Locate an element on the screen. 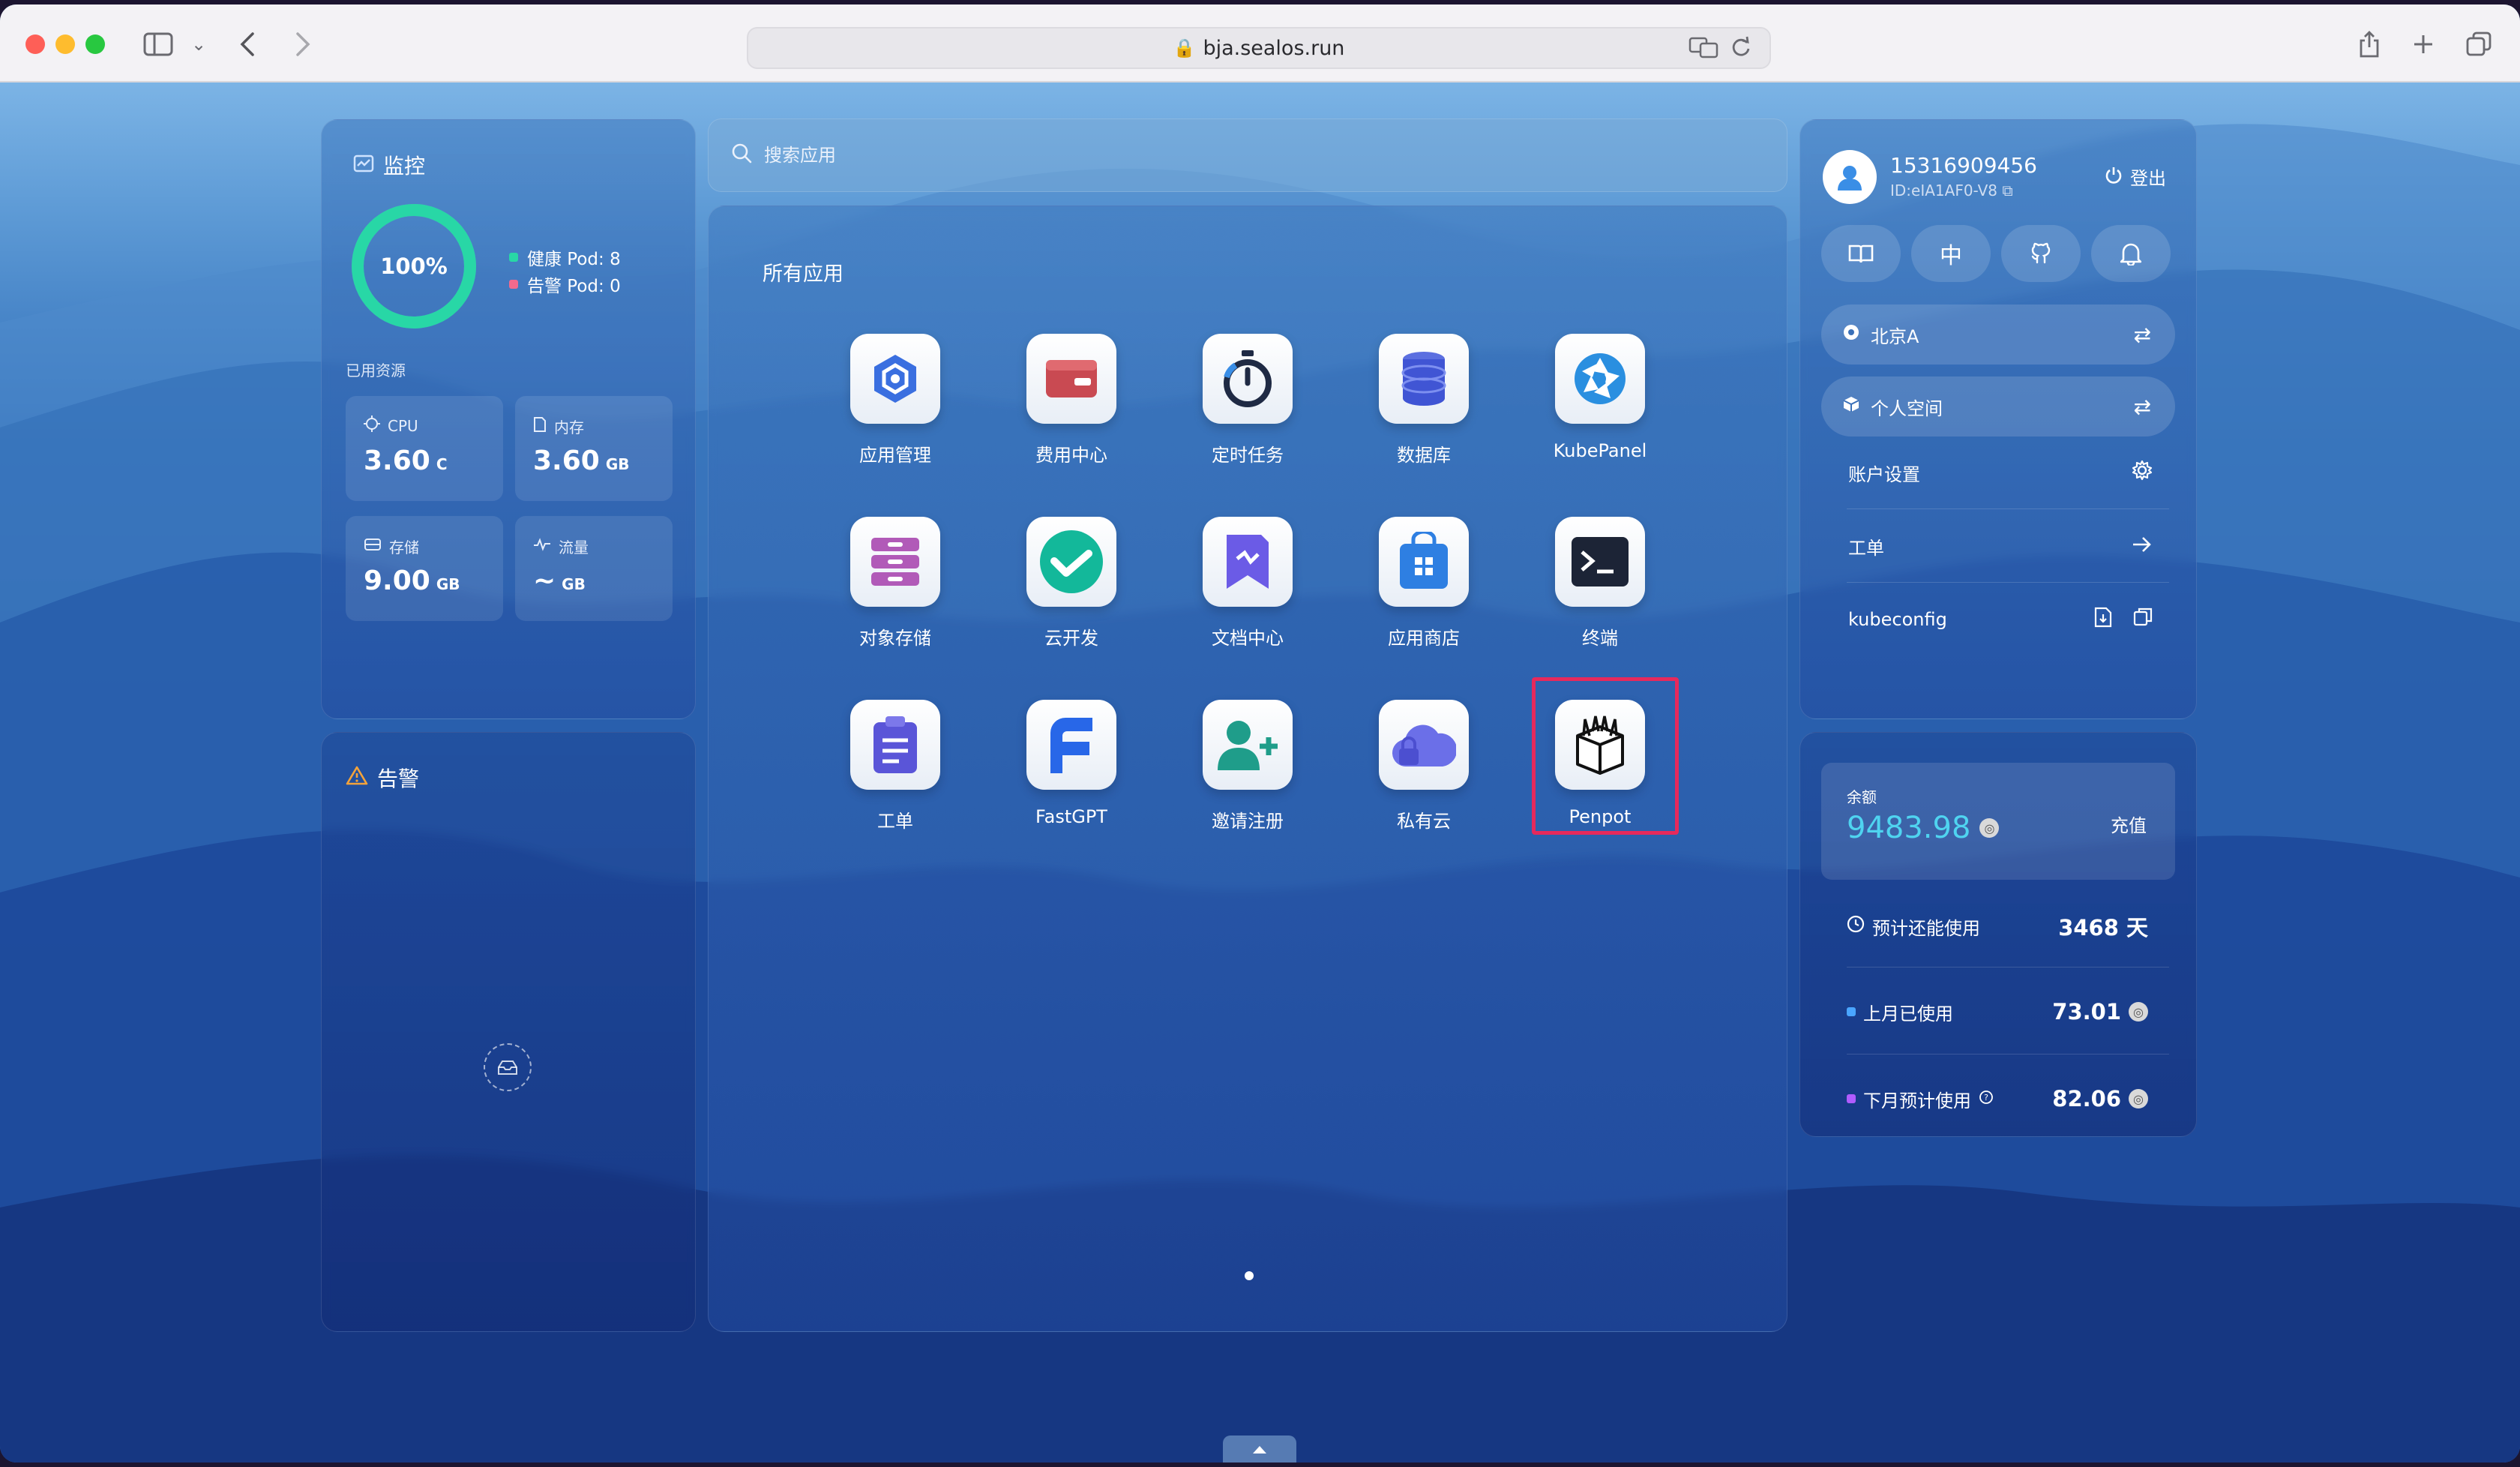 Image resolution: width=2520 pixels, height=1467 pixels. notifications-button is located at coordinates (2131, 253).